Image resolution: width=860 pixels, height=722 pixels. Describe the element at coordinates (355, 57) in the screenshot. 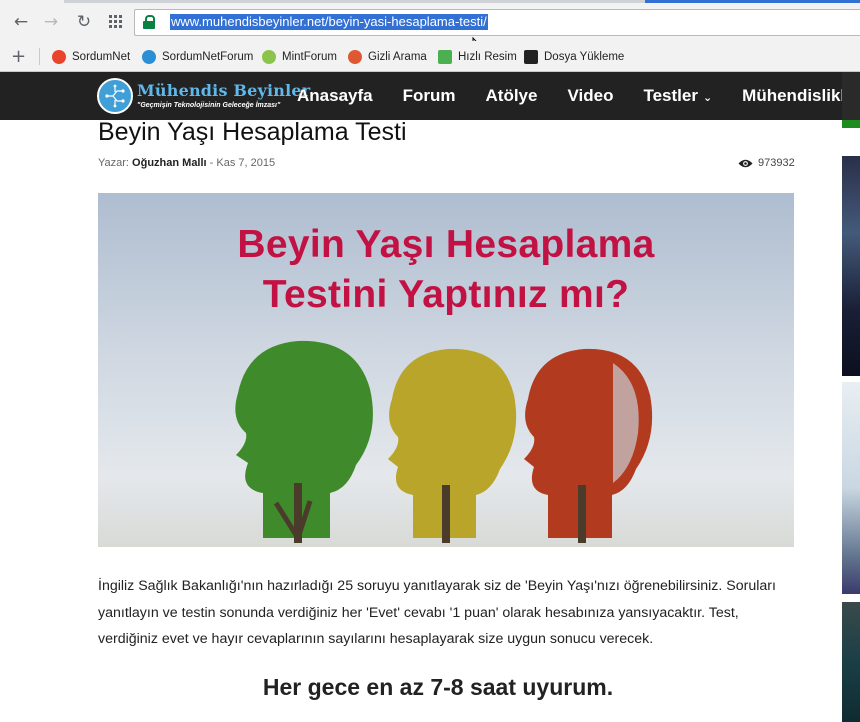

I see `duckduckgo-icon` at that location.